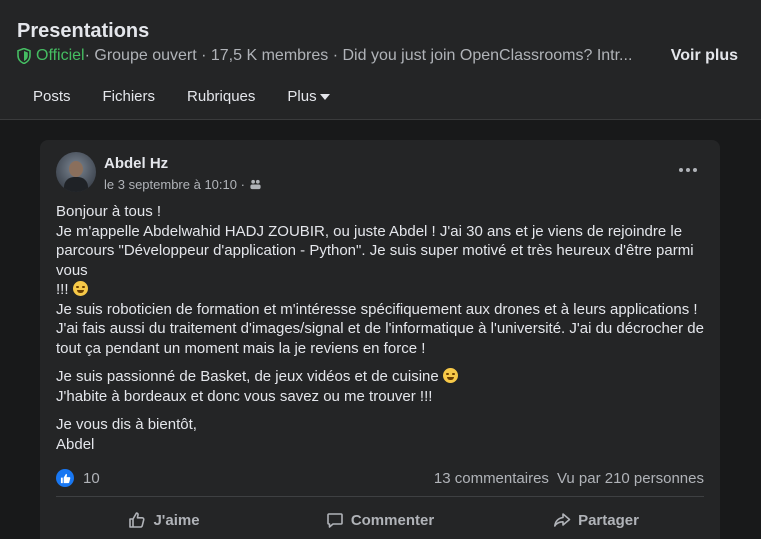 The height and width of the screenshot is (539, 761). What do you see at coordinates (704, 56) in the screenshot?
I see `see-more-link: Voir plus` at bounding box center [704, 56].